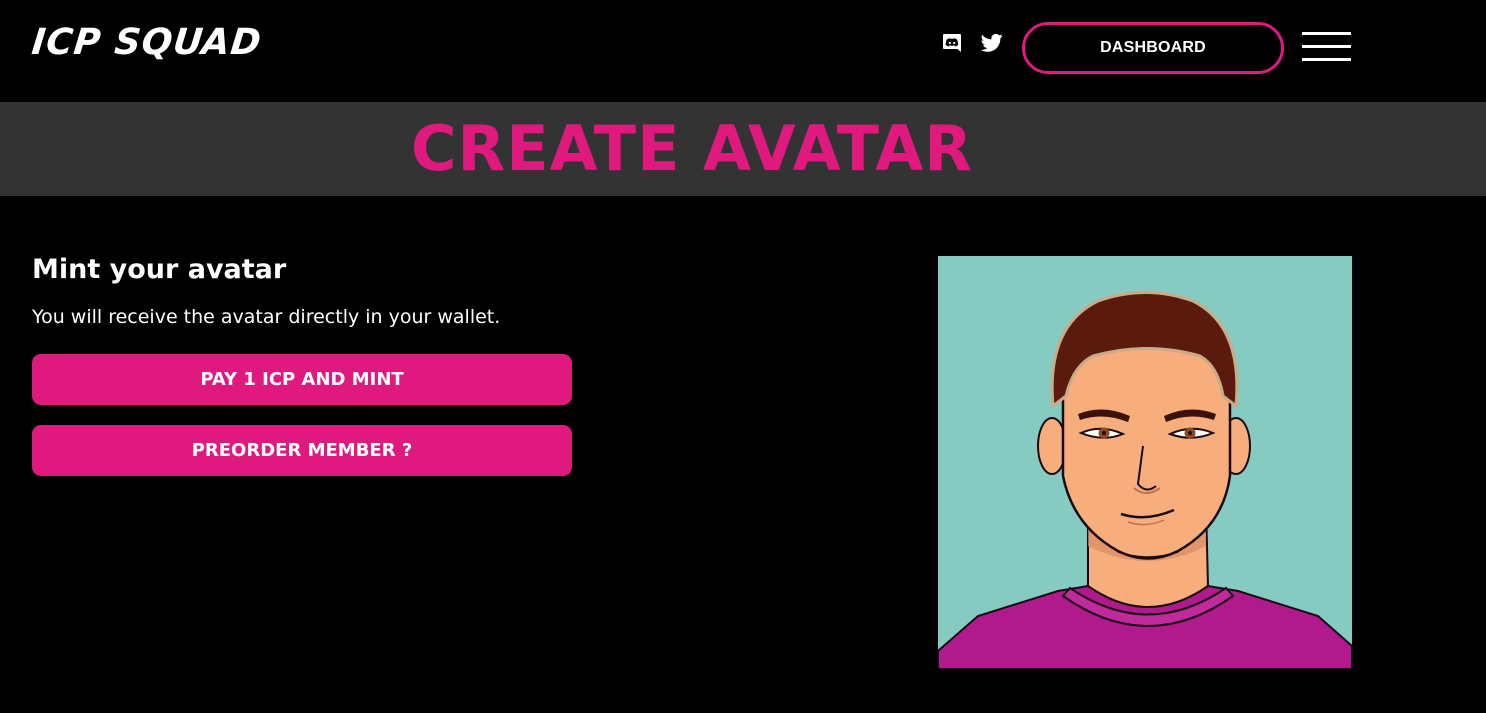 This screenshot has width=1486, height=713. What do you see at coordinates (743, 51) in the screenshot?
I see `header: ICP SQUAD DASHBOARD` at bounding box center [743, 51].